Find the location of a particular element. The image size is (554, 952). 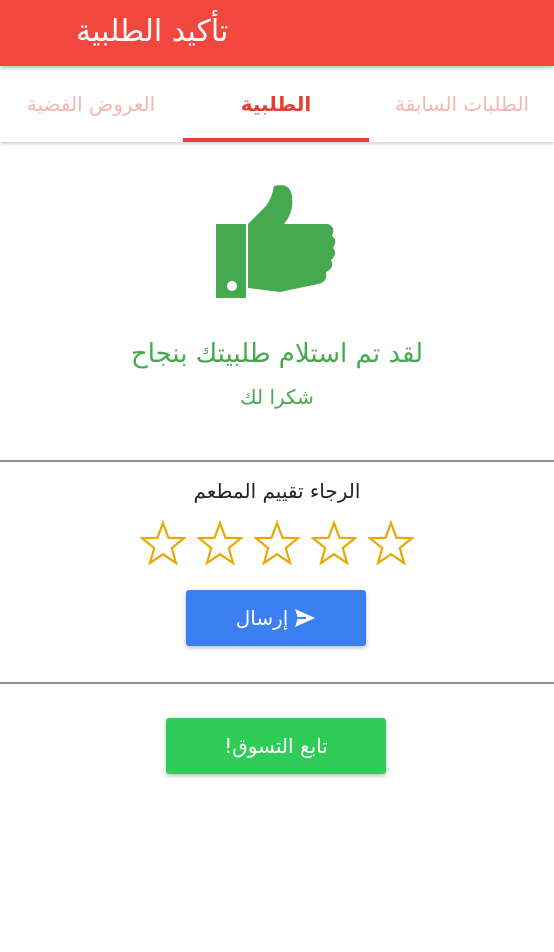

thumbs-up-icon is located at coordinates (276, 241).